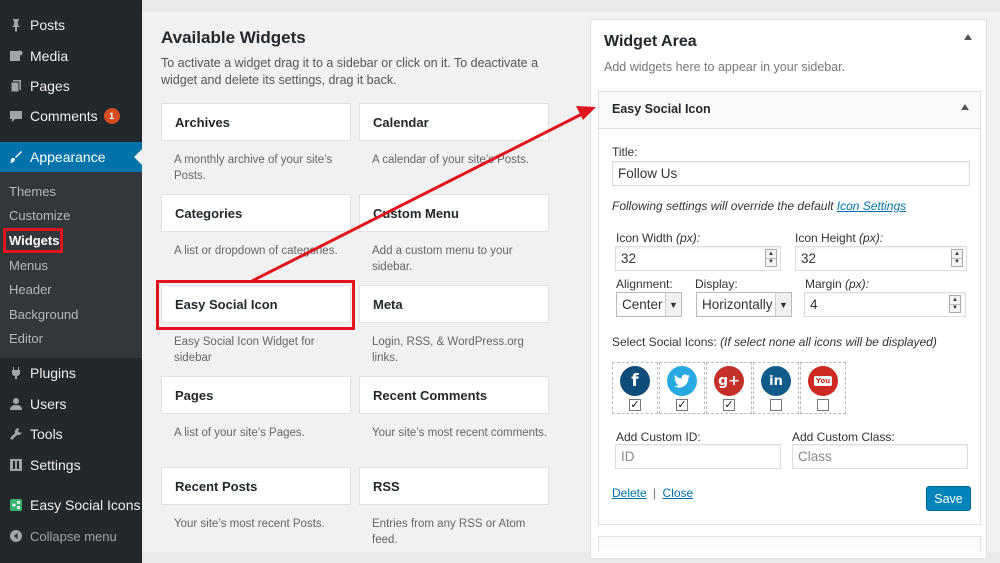 Image resolution: width=1000 pixels, height=563 pixels. I want to click on annotation-arrow, so click(423, 194).